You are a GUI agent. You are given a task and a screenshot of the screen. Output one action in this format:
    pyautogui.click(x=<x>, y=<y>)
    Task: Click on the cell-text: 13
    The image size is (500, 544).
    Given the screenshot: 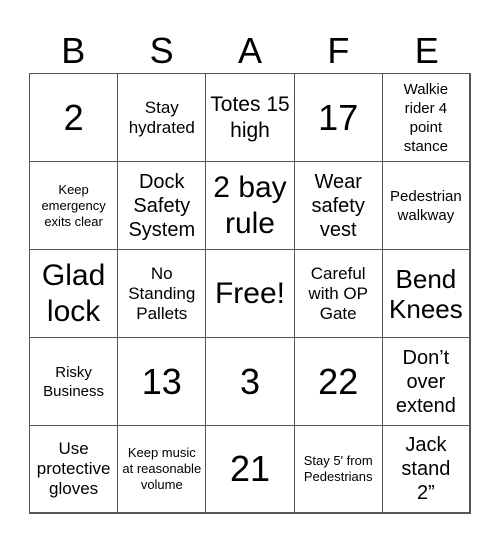 What is the action you would take?
    pyautogui.click(x=161, y=381)
    